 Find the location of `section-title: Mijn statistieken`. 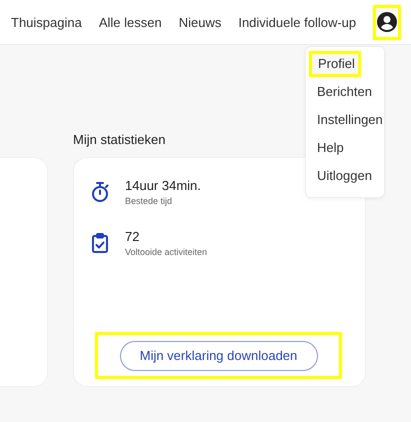

section-title: Mijn statistieken is located at coordinates (119, 139).